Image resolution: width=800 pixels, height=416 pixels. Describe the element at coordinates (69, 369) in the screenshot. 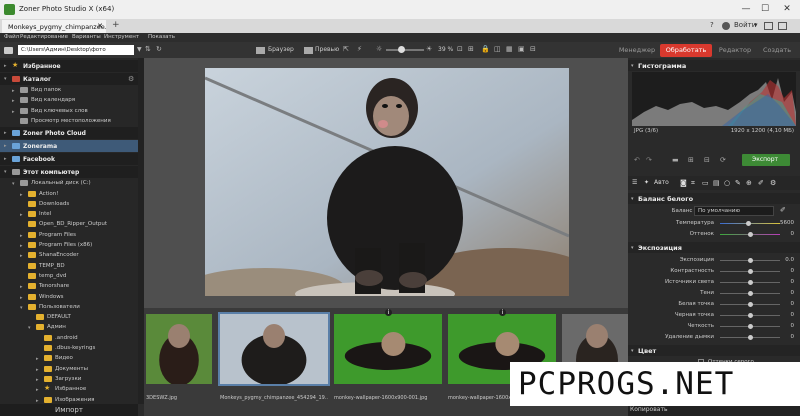

I see `tree-item: ▸ Документы` at that location.